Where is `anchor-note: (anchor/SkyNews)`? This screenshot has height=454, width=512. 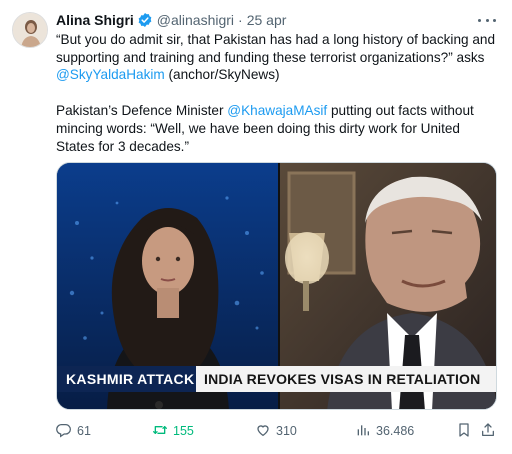 anchor-note: (anchor/SkyNews) is located at coordinates (222, 75).